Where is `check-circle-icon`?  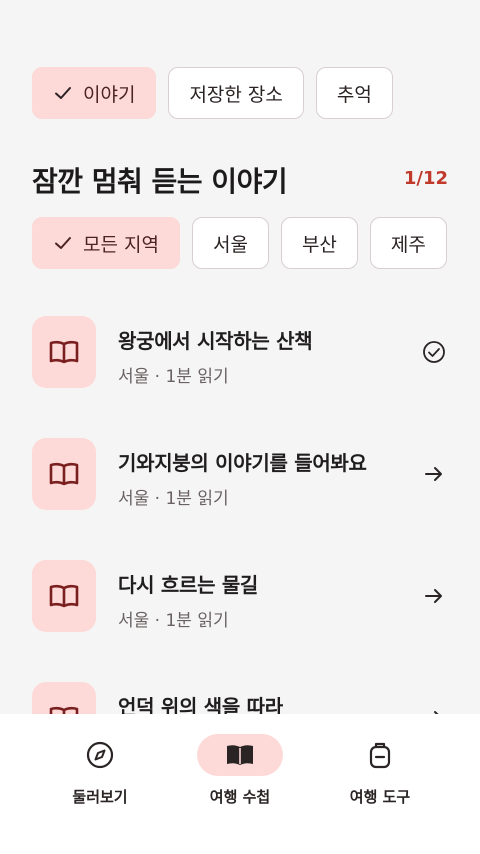 check-circle-icon is located at coordinates (434, 352).